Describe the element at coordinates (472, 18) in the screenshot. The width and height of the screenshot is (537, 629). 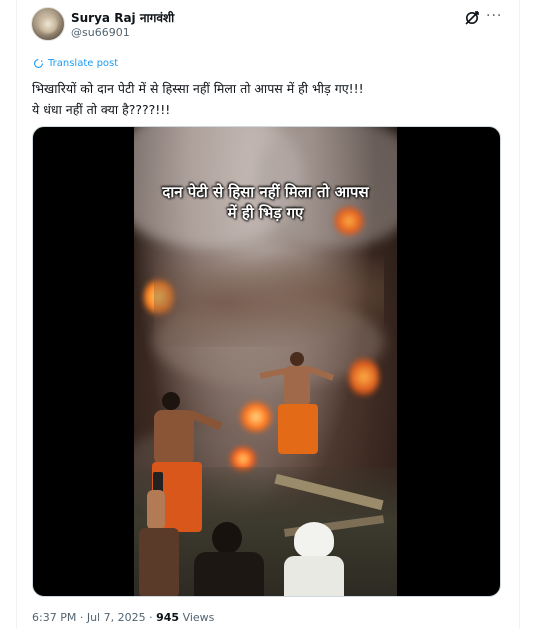
I see `grok-icon` at that location.